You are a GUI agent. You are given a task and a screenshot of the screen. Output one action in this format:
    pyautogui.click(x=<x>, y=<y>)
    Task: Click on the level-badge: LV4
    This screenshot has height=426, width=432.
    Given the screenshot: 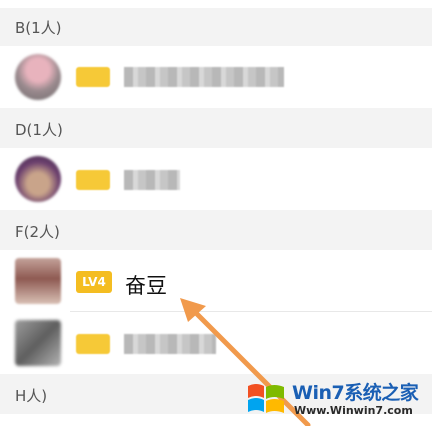 What is the action you would take?
    pyautogui.click(x=94, y=282)
    